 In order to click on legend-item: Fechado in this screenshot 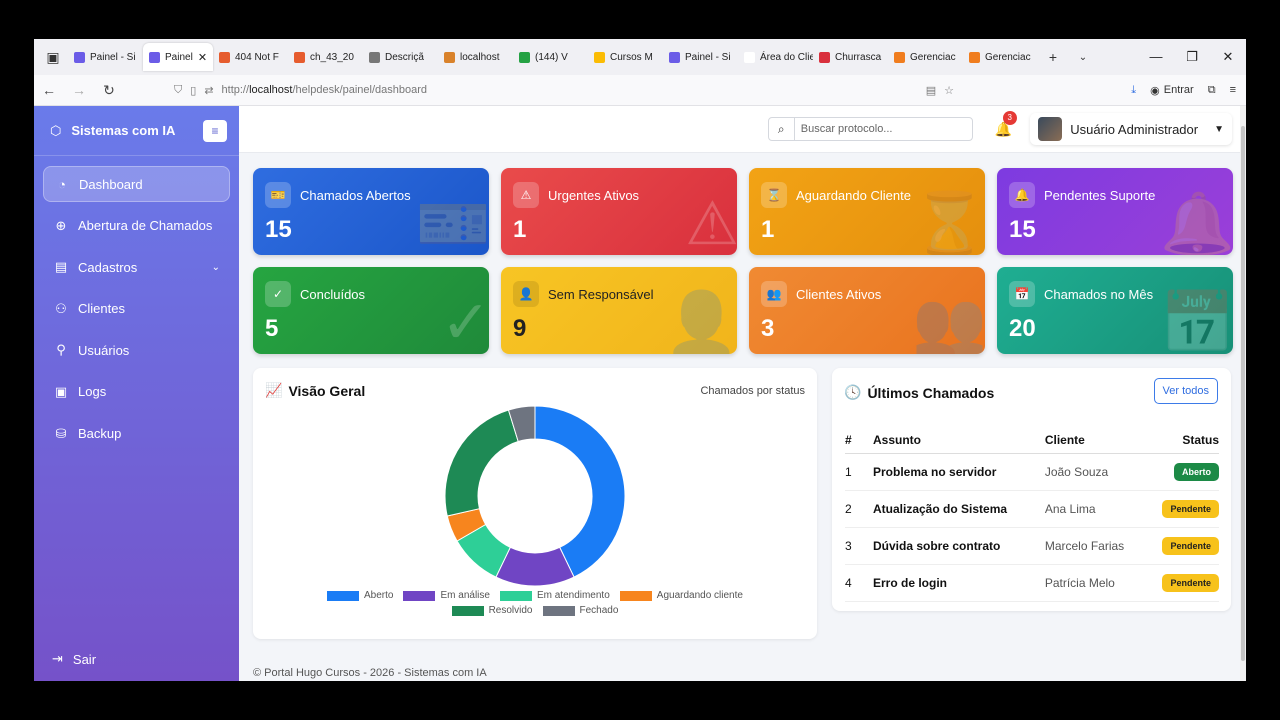, I will do `click(580, 610)`.